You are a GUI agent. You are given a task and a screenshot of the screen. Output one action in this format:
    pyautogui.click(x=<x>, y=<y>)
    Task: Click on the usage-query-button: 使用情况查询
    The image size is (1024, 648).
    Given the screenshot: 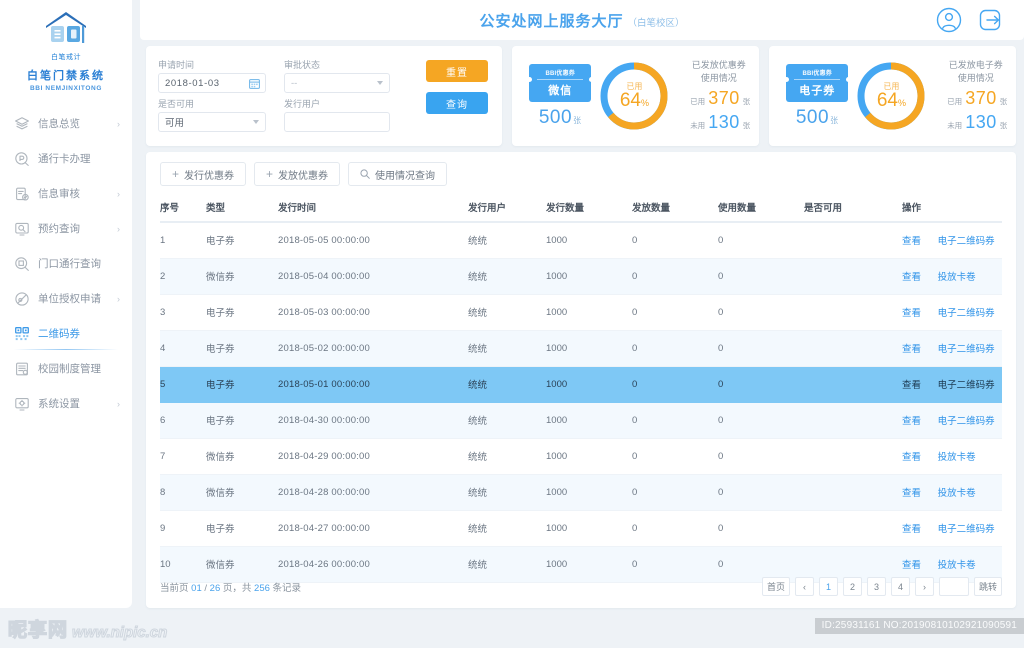 What is the action you would take?
    pyautogui.click(x=398, y=174)
    